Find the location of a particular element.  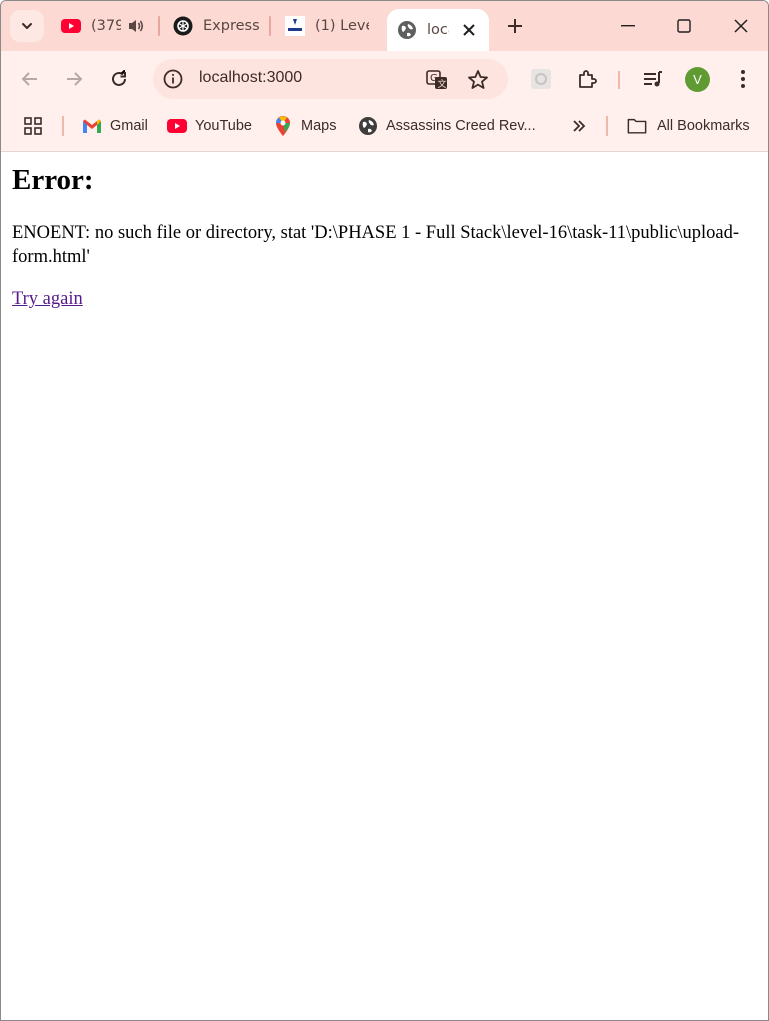

url-text: localhost:3000 is located at coordinates (250, 78).